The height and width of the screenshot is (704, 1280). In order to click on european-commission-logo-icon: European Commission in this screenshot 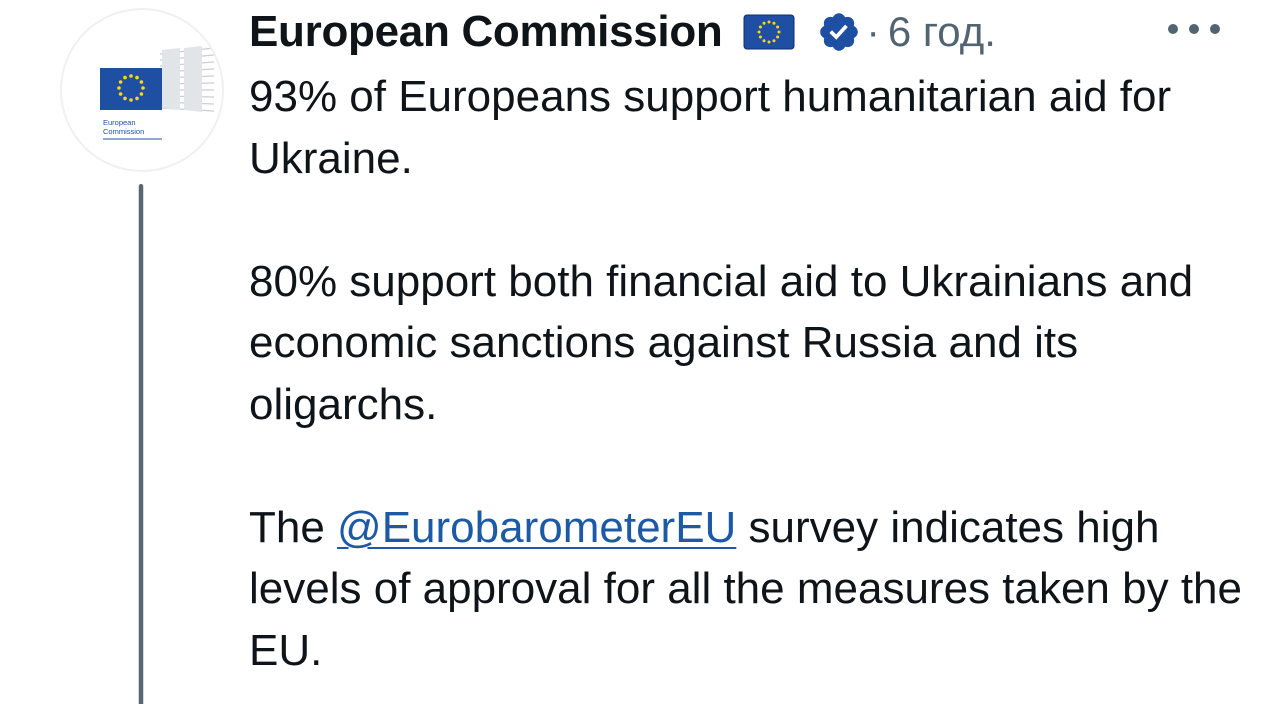, I will do `click(157, 93)`.